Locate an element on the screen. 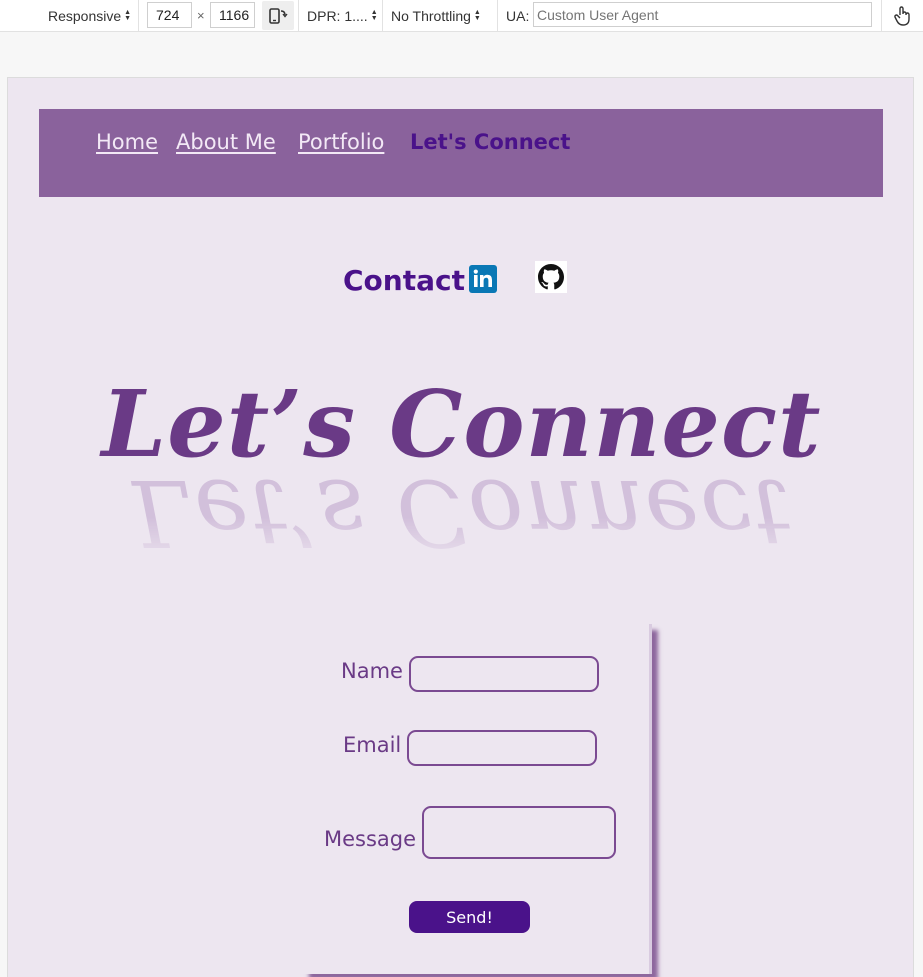  email-input is located at coordinates (502, 748).